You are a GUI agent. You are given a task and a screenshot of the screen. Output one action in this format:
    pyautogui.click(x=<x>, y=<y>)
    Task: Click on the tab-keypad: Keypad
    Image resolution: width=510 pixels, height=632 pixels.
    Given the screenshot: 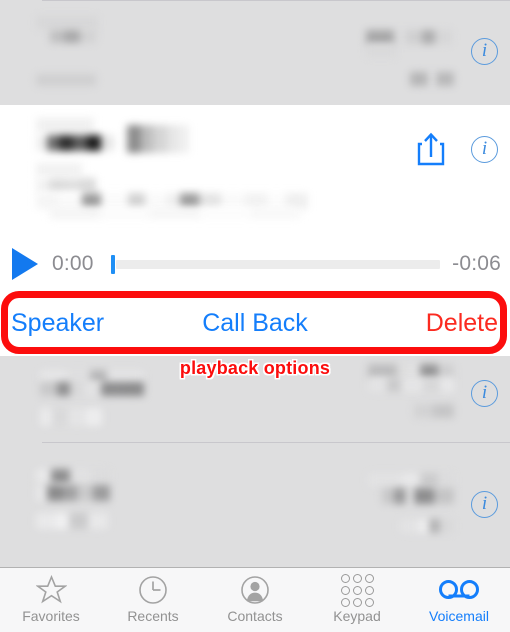 What is the action you would take?
    pyautogui.click(x=357, y=600)
    